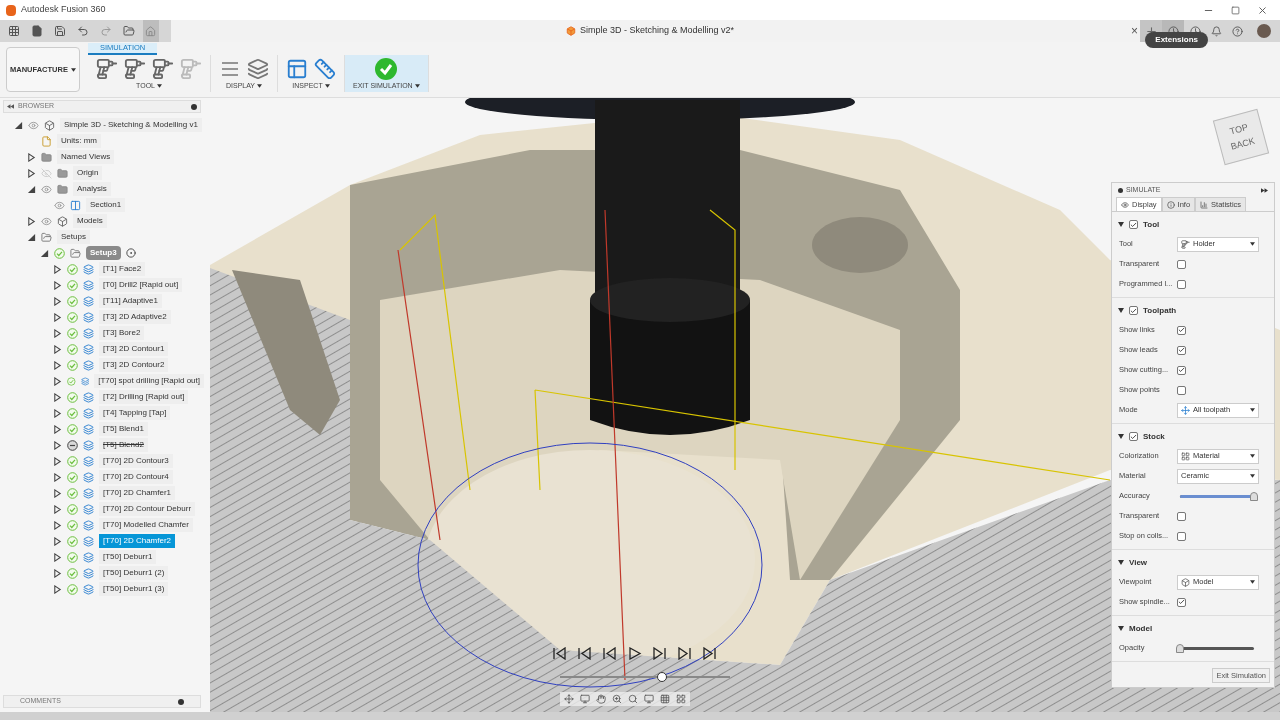 Image resolution: width=1280 pixels, height=720 pixels. What do you see at coordinates (325, 69) in the screenshot?
I see `ruler-icon` at bounding box center [325, 69].